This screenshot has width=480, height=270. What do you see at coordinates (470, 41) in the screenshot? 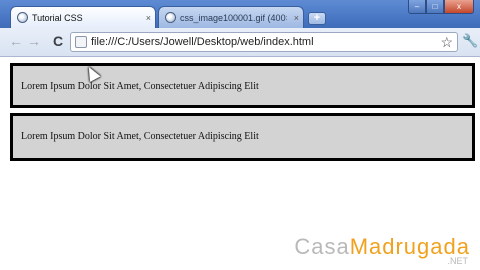
I see `wrench-icon: 🔧` at bounding box center [470, 41].